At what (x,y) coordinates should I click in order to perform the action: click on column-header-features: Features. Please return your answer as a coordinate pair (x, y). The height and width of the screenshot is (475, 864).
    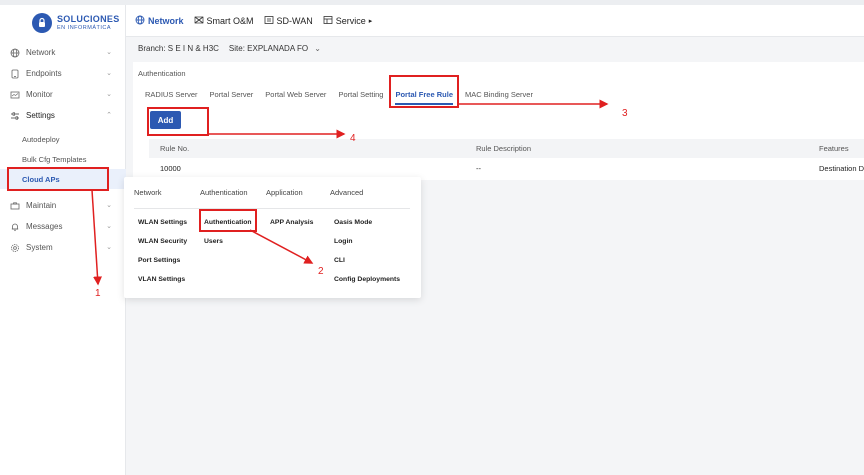
    Looking at the image, I should click on (834, 148).